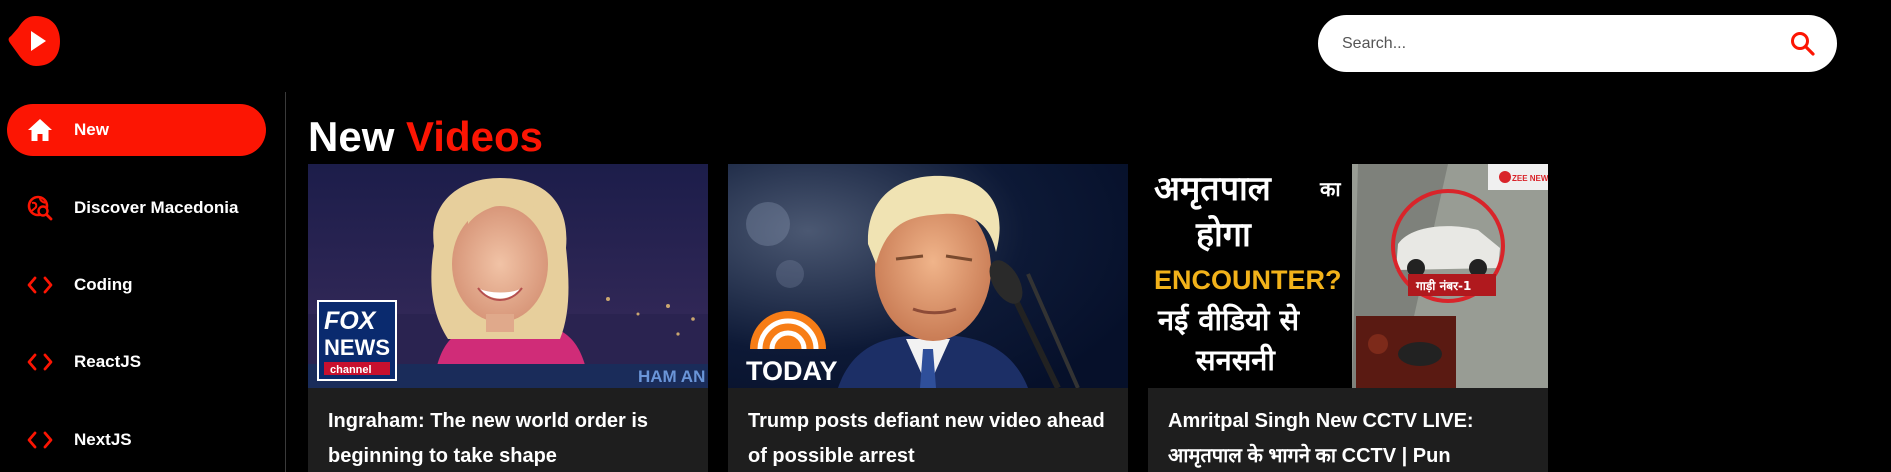 Image resolution: width=1891 pixels, height=472 pixels. I want to click on thumb-tag-text: गाड़ी नंबर-1, so click(1443, 286).